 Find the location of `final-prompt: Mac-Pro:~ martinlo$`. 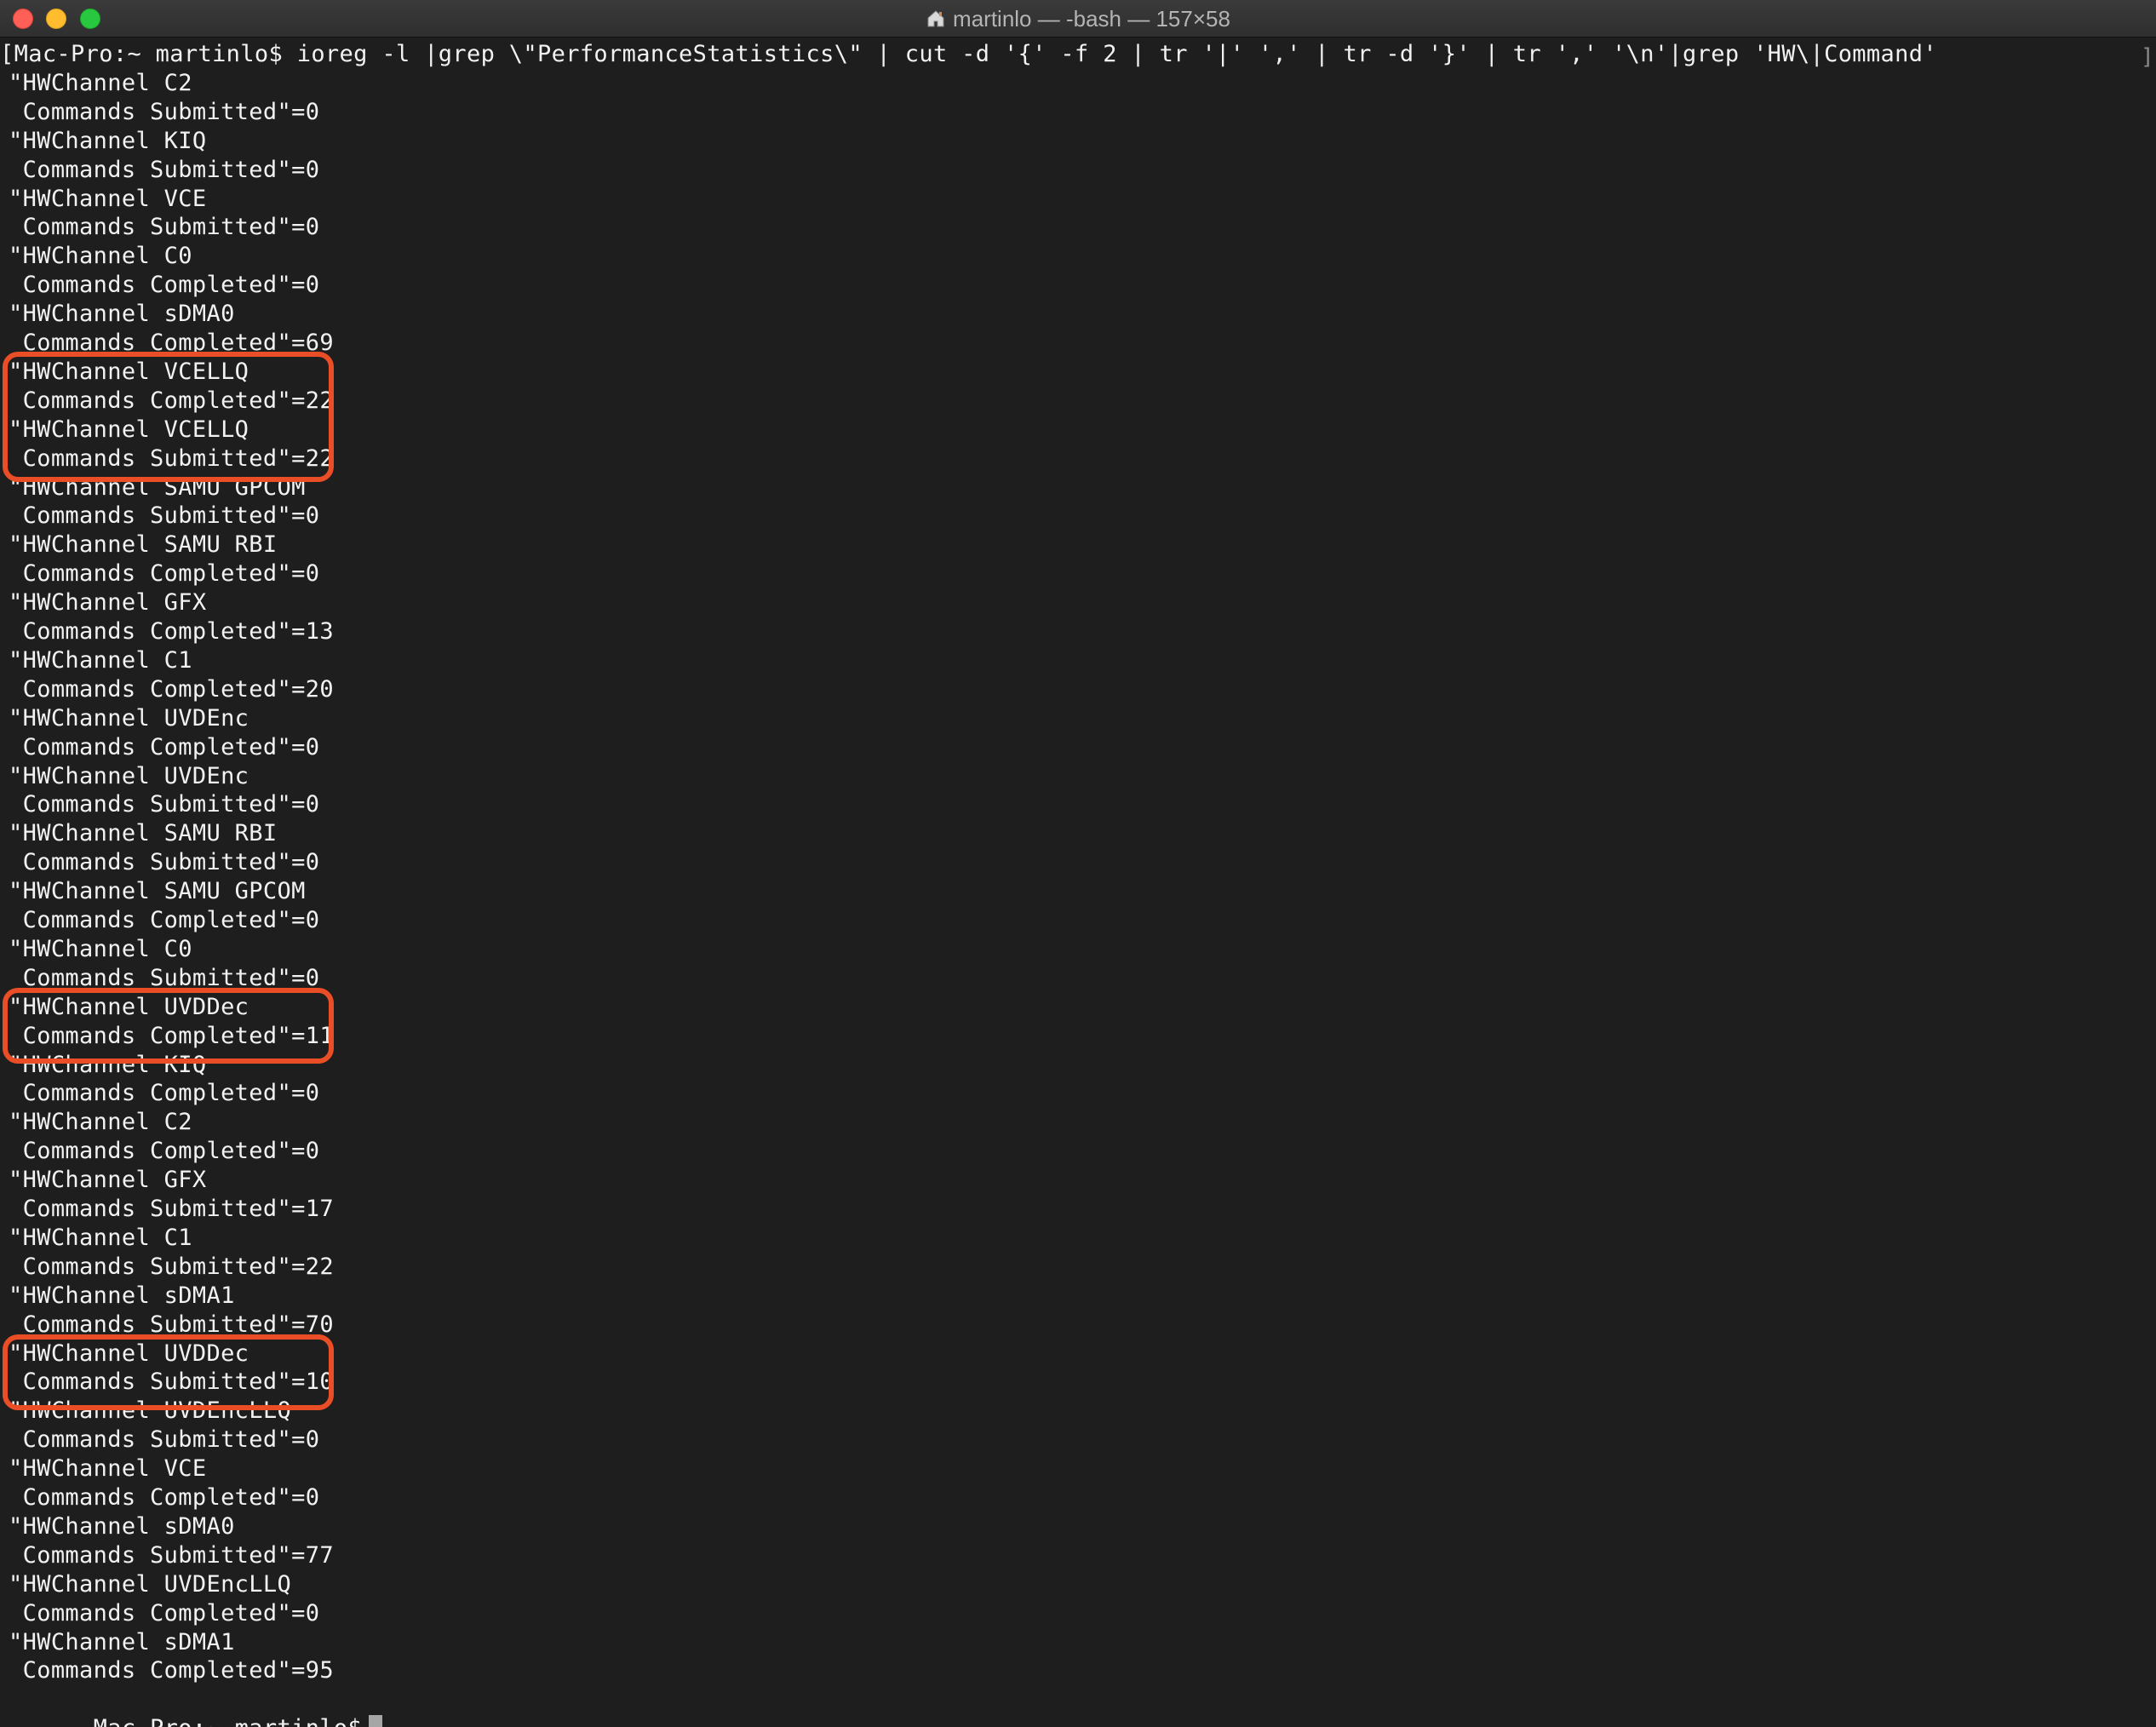

final-prompt: Mac-Pro:~ martinlo$ is located at coordinates (228, 1721).